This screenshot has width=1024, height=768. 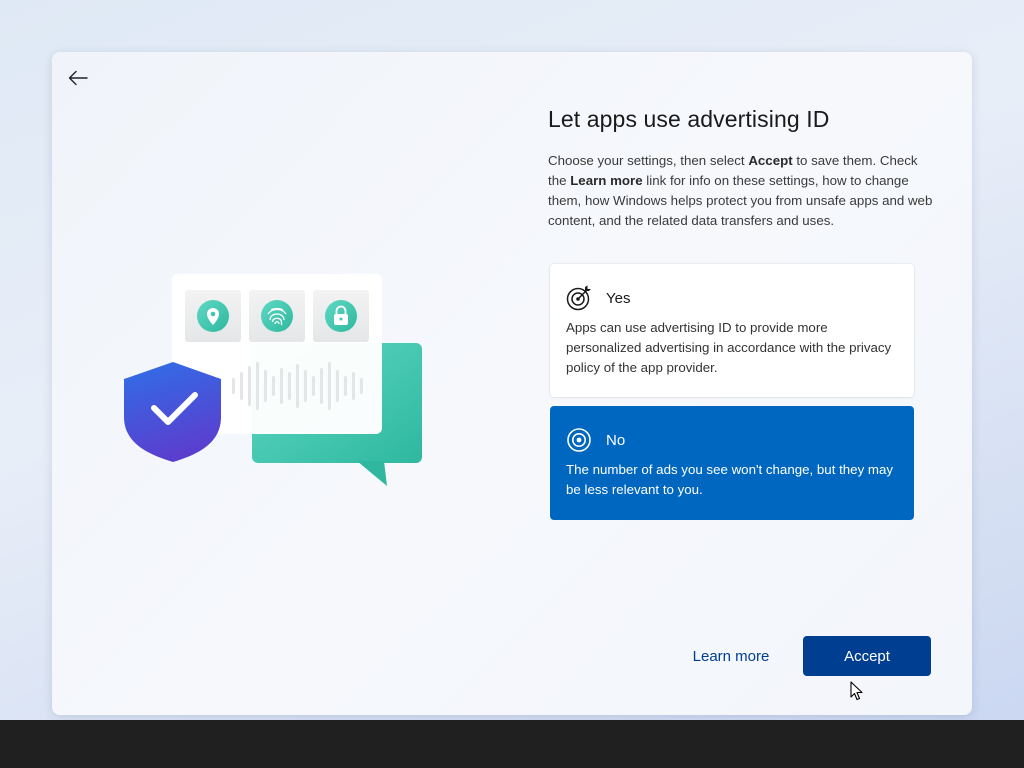 I want to click on option-no-label: No, so click(x=616, y=440).